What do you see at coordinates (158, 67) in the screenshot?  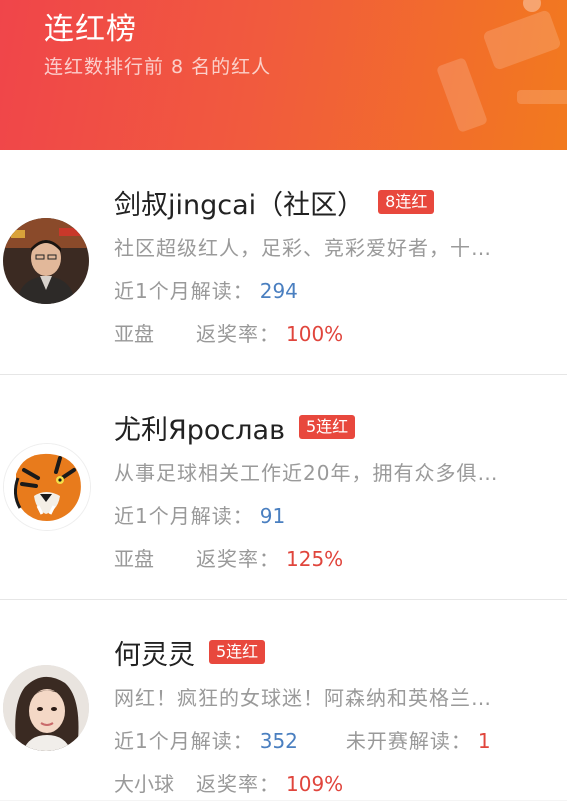 I see `page-subtitle: 连红数排行前 8 名的红人` at bounding box center [158, 67].